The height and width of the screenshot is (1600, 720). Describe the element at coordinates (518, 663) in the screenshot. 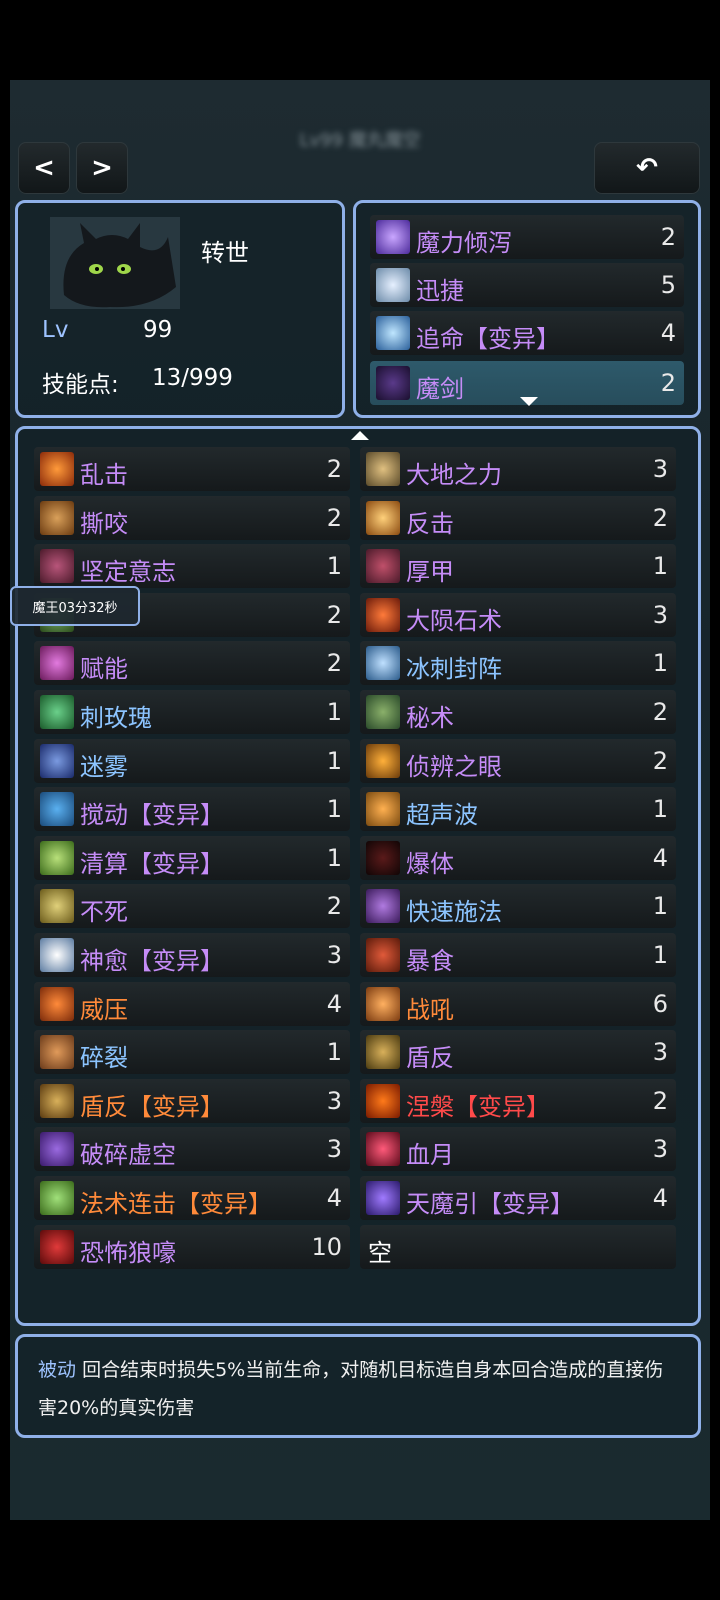

I see `passive-skill-row: 冰刺封阵 1` at that location.